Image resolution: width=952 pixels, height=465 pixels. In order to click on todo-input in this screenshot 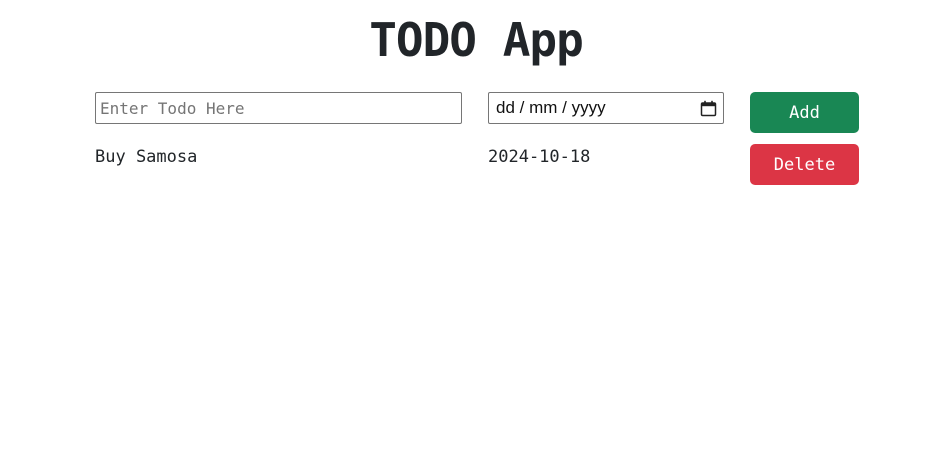, I will do `click(278, 108)`.